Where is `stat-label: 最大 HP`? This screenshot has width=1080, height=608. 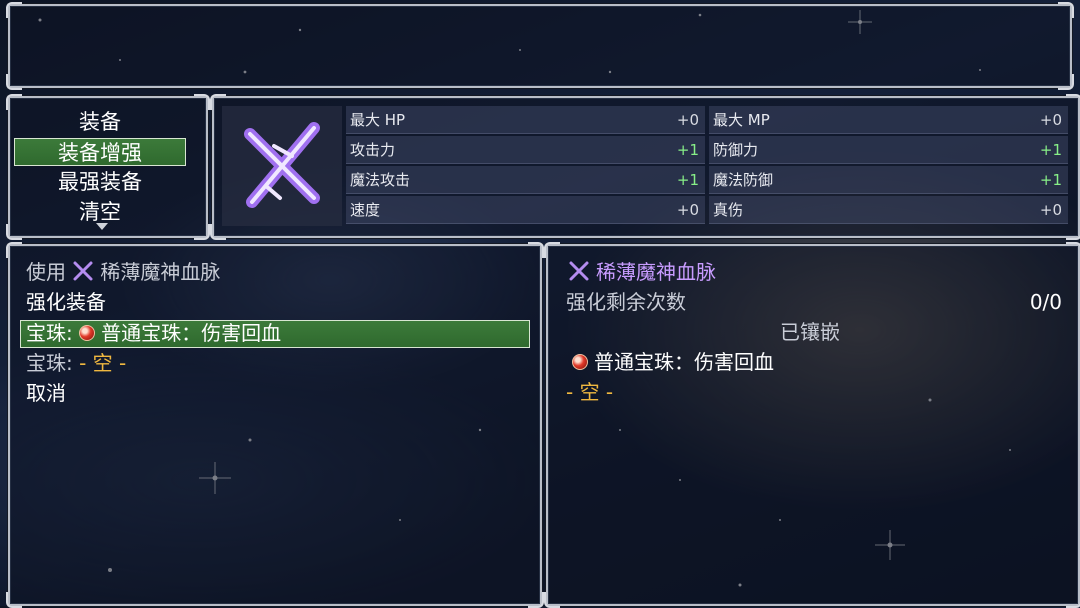 stat-label: 最大 HP is located at coordinates (378, 120).